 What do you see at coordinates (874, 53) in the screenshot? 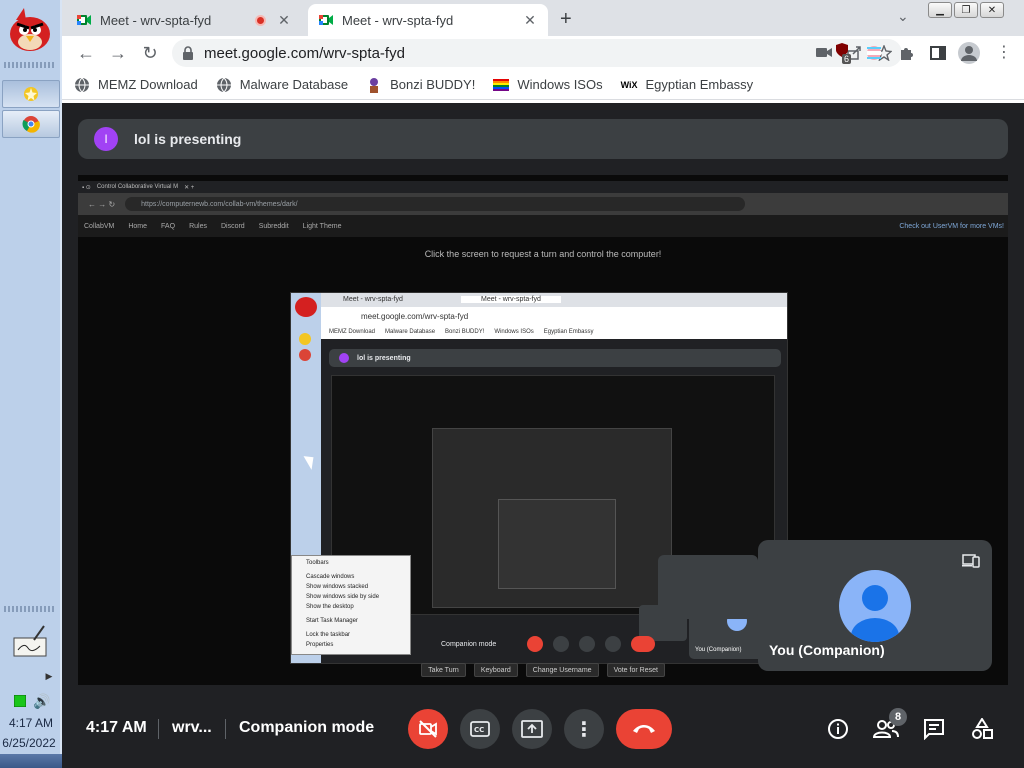
I see `pride-extension-icon` at bounding box center [874, 53].